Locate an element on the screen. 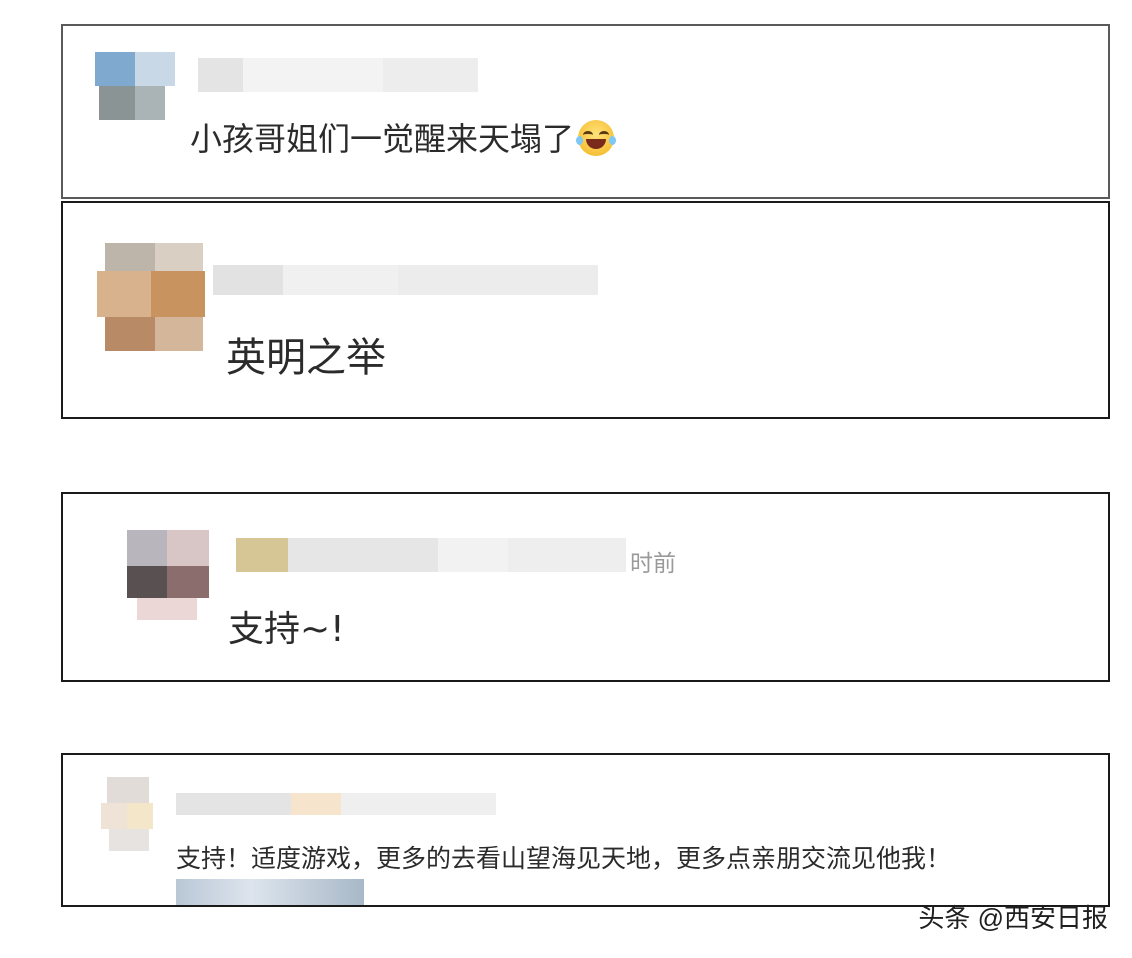 This screenshot has height=958, width=1132. watermark: 头条 @西安日报 is located at coordinates (1013, 918).